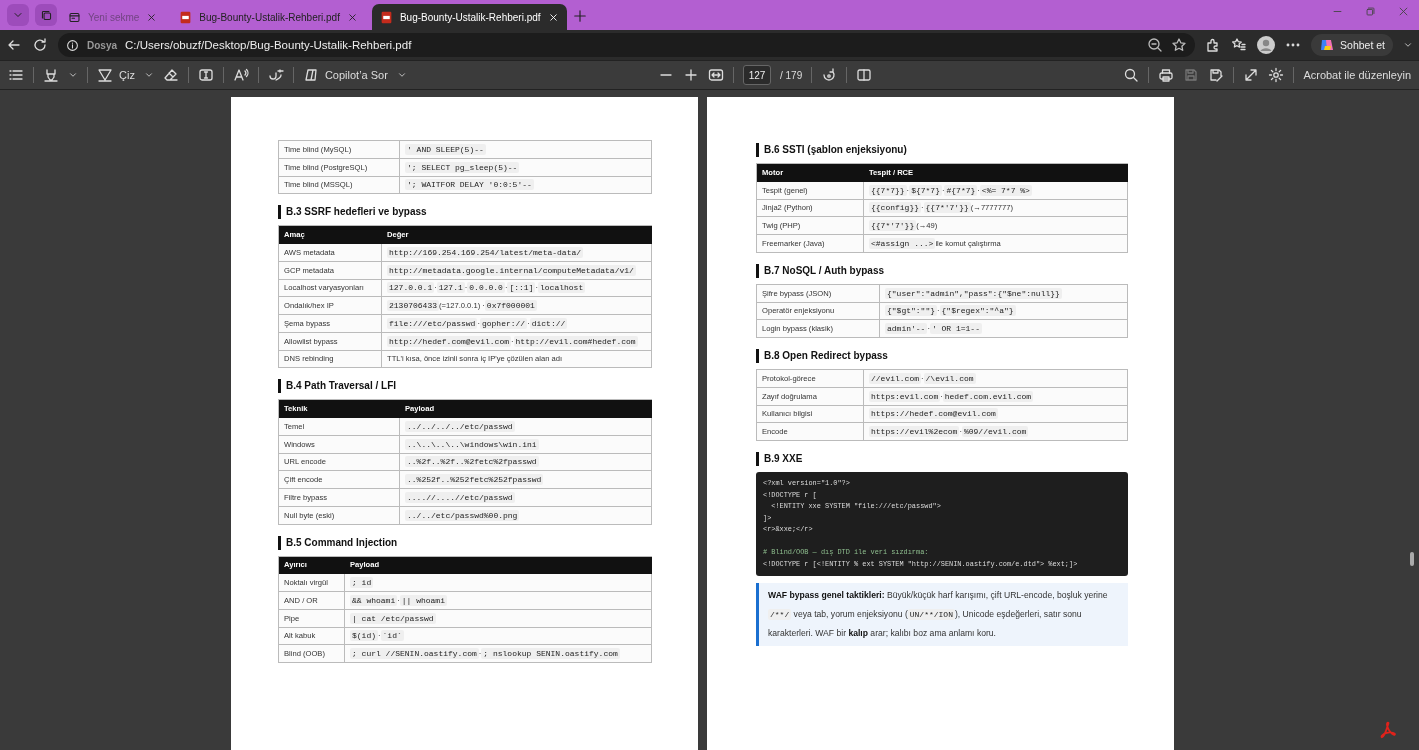  What do you see at coordinates (526, 480) in the screenshot?
I see `table-cell: ..%252f..%252fetc%252fpasswd` at bounding box center [526, 480].